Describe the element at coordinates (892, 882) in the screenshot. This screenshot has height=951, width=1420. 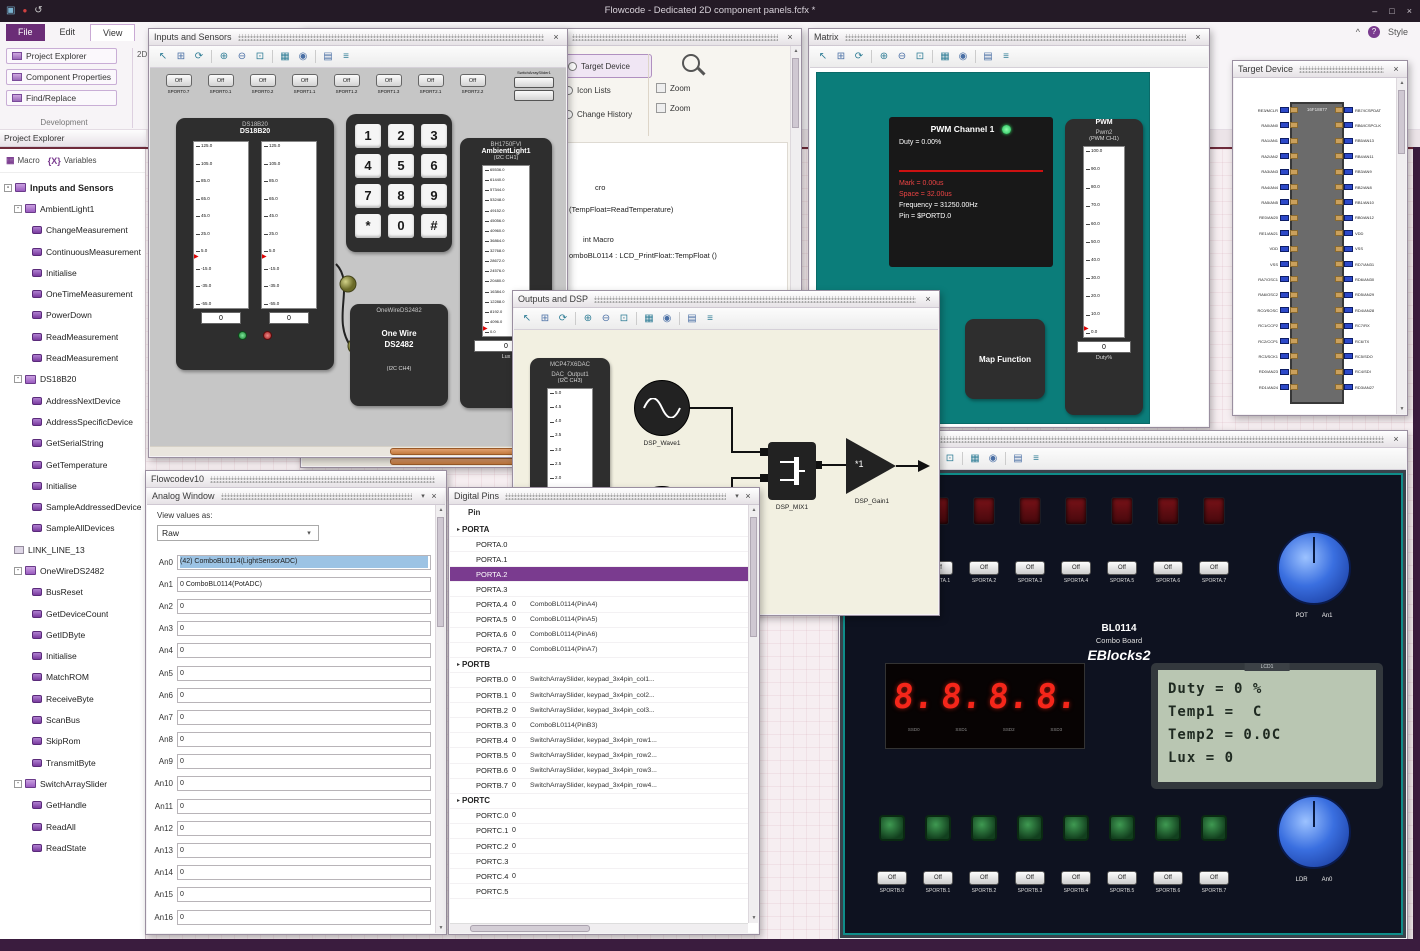
I see `switch-sportb-0: Off SPORTB.0` at that location.